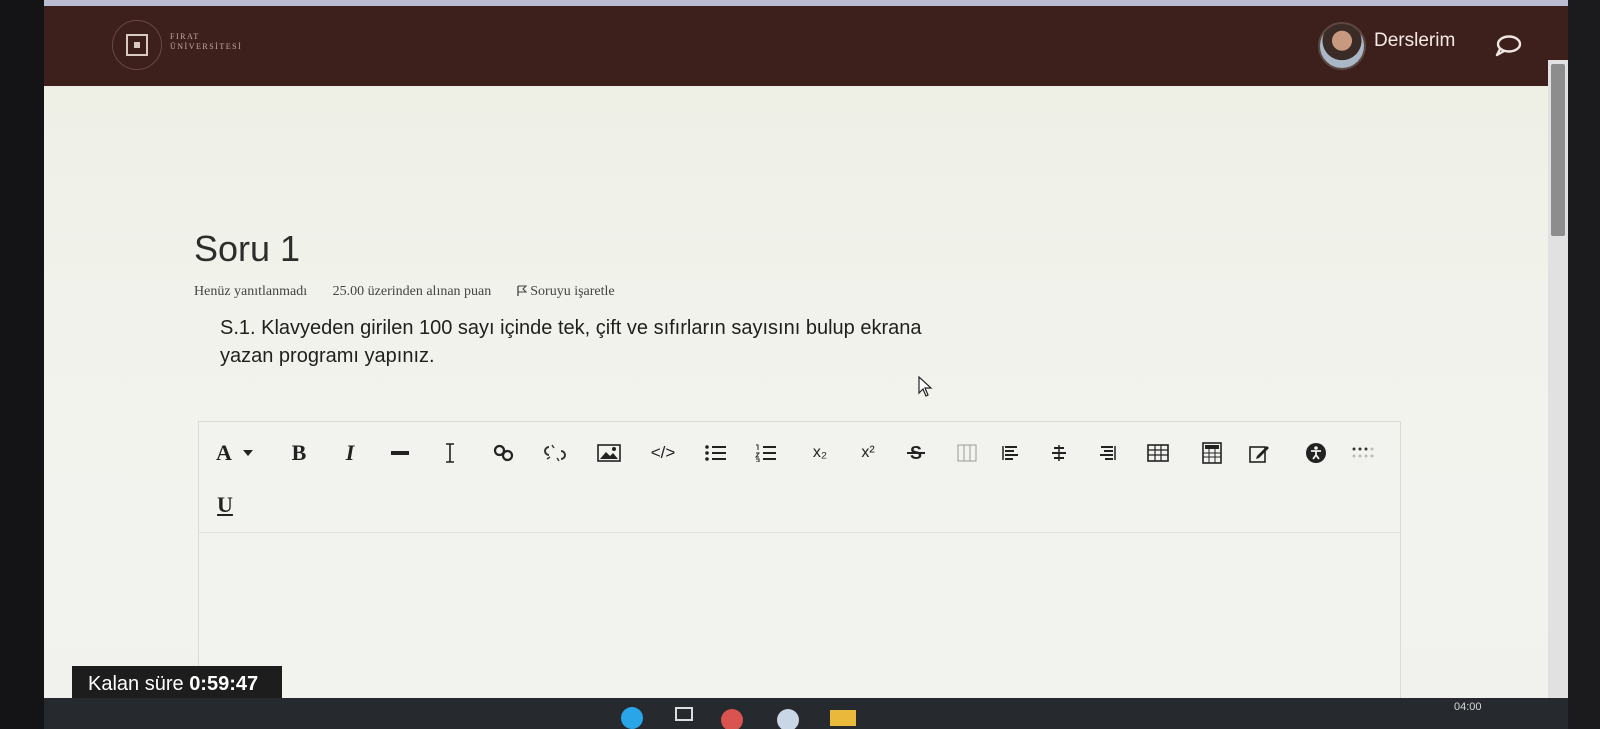 This screenshot has width=1600, height=729. Describe the element at coordinates (799, 477) in the screenshot. I see `editor-toolbar: A B I </> x₂ x² S U` at that location.